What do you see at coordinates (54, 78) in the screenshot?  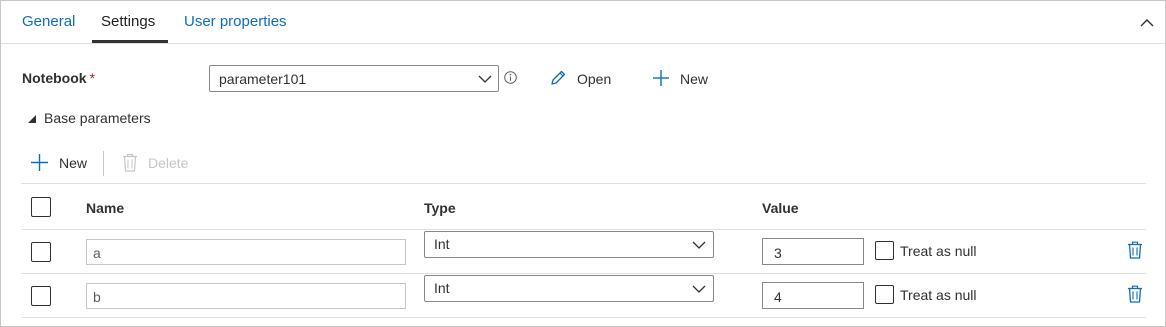 I see `notebook-label-text: Notebook` at bounding box center [54, 78].